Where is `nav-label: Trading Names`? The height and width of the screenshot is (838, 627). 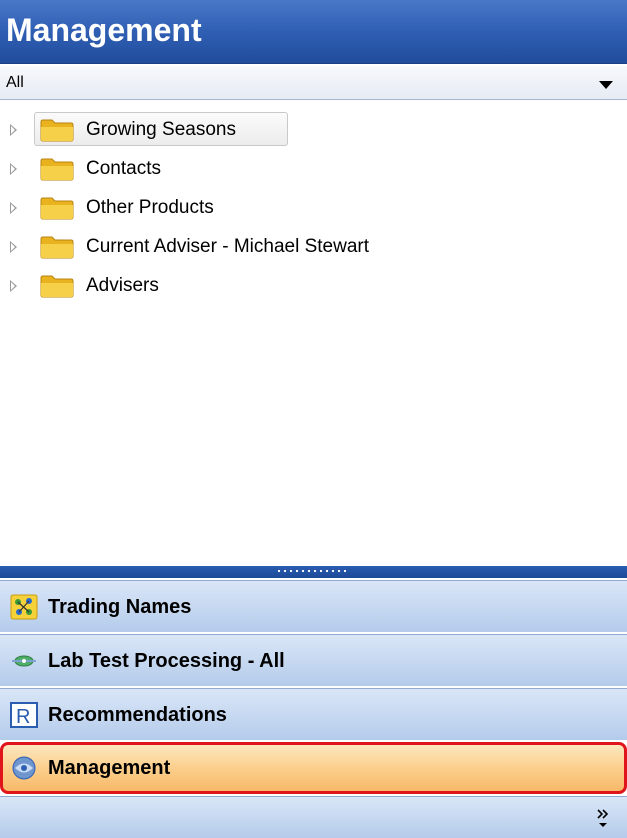
nav-label: Trading Names is located at coordinates (120, 607).